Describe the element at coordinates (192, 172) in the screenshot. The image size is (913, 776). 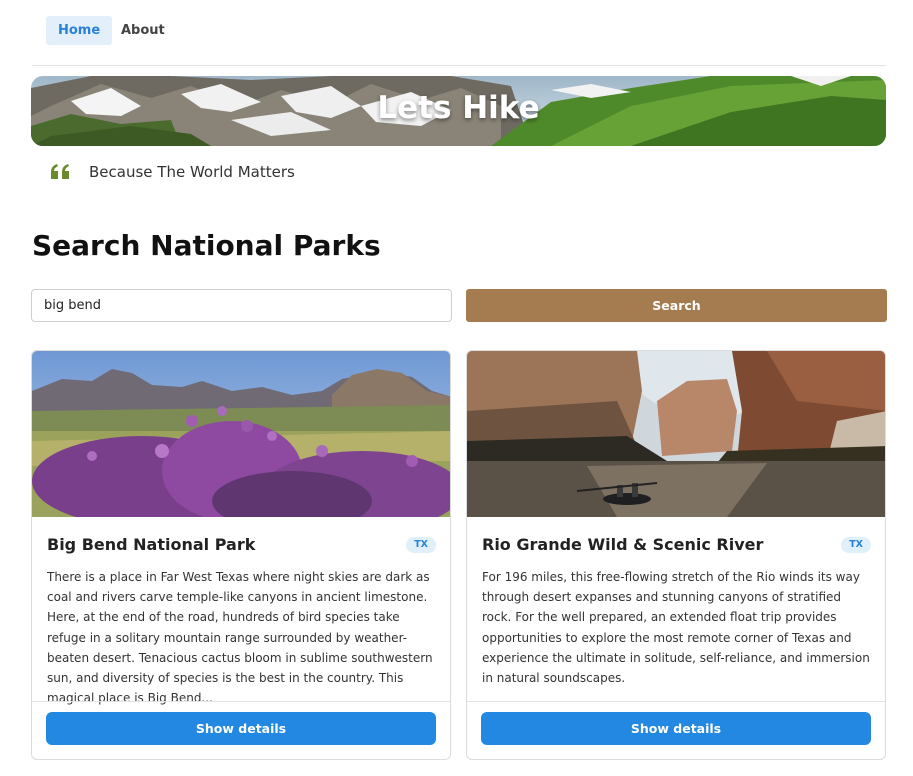
I see `quote-text: Because The World Matters` at that location.